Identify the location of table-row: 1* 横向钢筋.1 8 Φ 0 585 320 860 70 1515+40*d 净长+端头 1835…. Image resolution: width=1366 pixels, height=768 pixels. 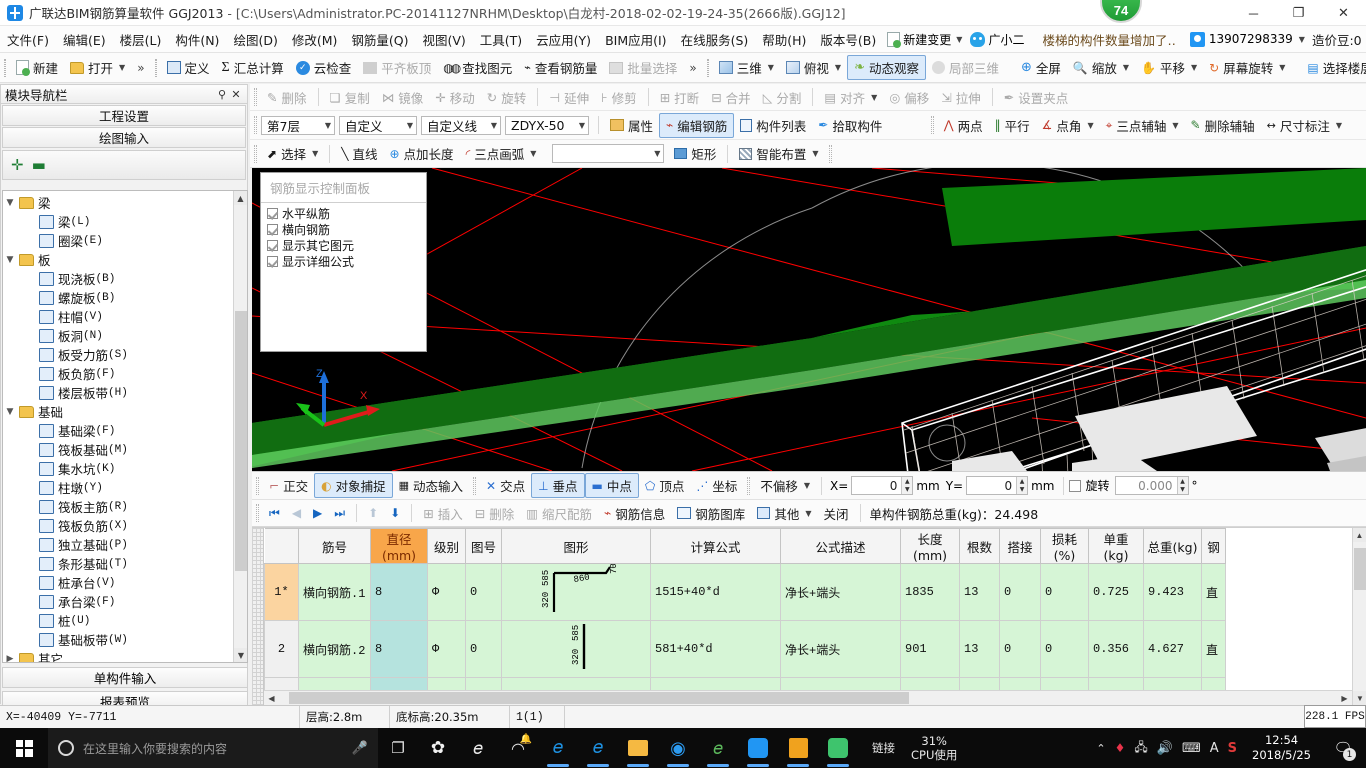
(745, 592).